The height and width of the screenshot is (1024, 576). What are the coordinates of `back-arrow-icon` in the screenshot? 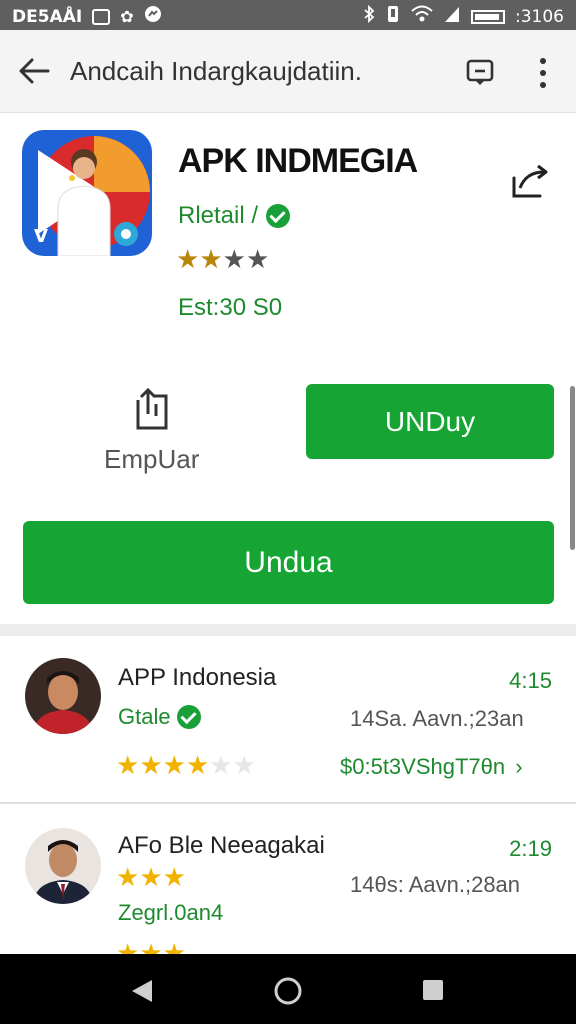 It's located at (34, 71).